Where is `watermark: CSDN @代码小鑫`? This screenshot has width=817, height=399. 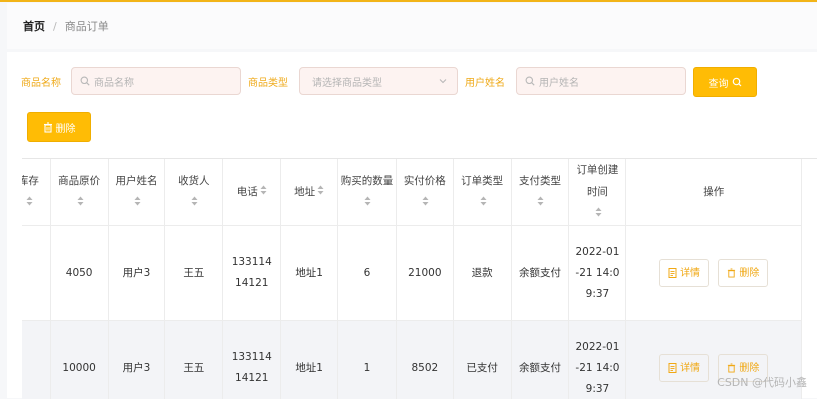
watermark: CSDN @代码小鑫 is located at coordinates (762, 382).